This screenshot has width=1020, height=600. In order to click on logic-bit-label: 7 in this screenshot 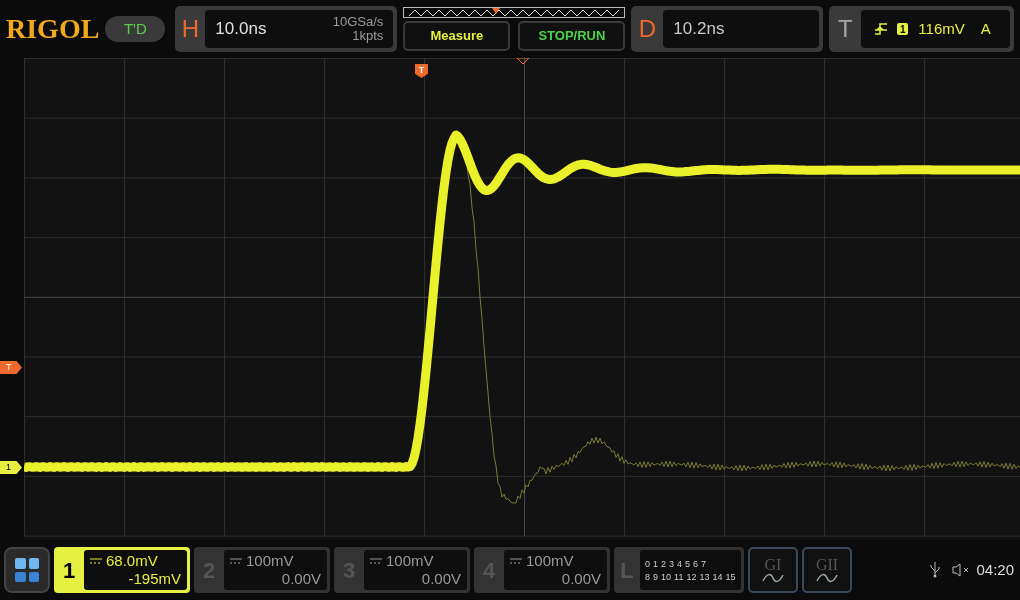, I will do `click(704, 563)`.